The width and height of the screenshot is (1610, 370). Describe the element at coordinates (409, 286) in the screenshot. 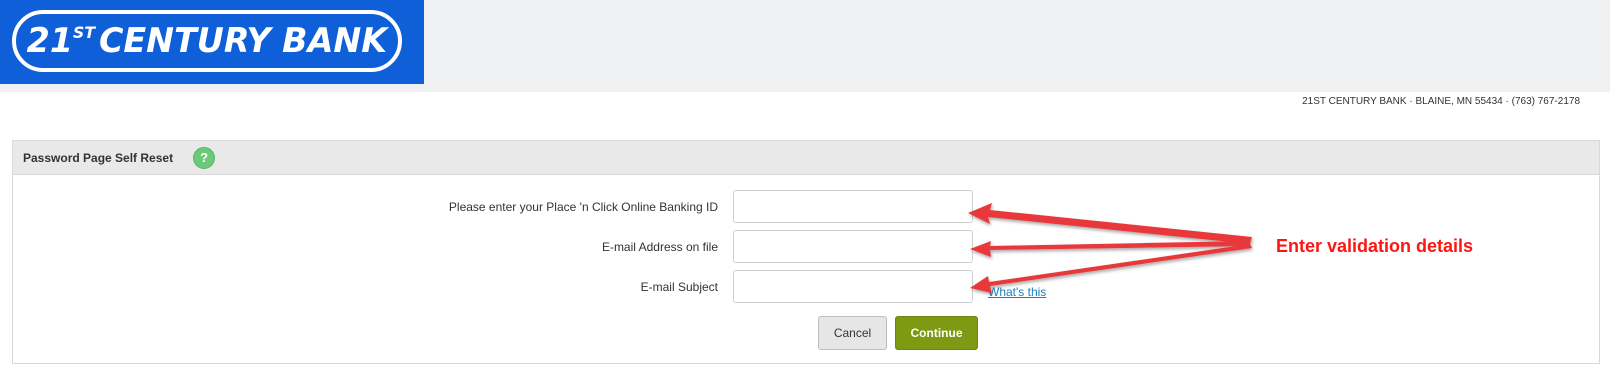

I see `subject-label: E-mail Subject` at that location.